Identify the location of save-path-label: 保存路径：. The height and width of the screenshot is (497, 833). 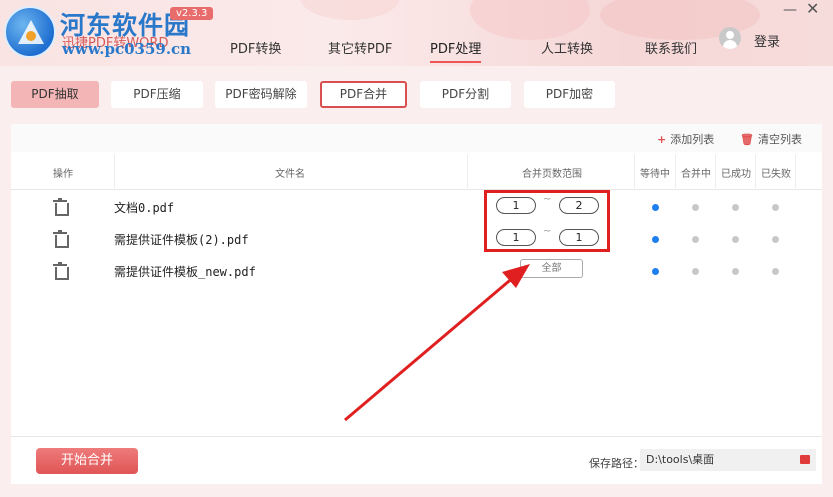
(616, 463).